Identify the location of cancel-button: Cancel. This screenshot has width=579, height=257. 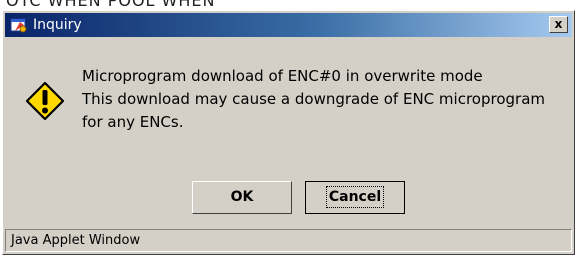
(355, 197).